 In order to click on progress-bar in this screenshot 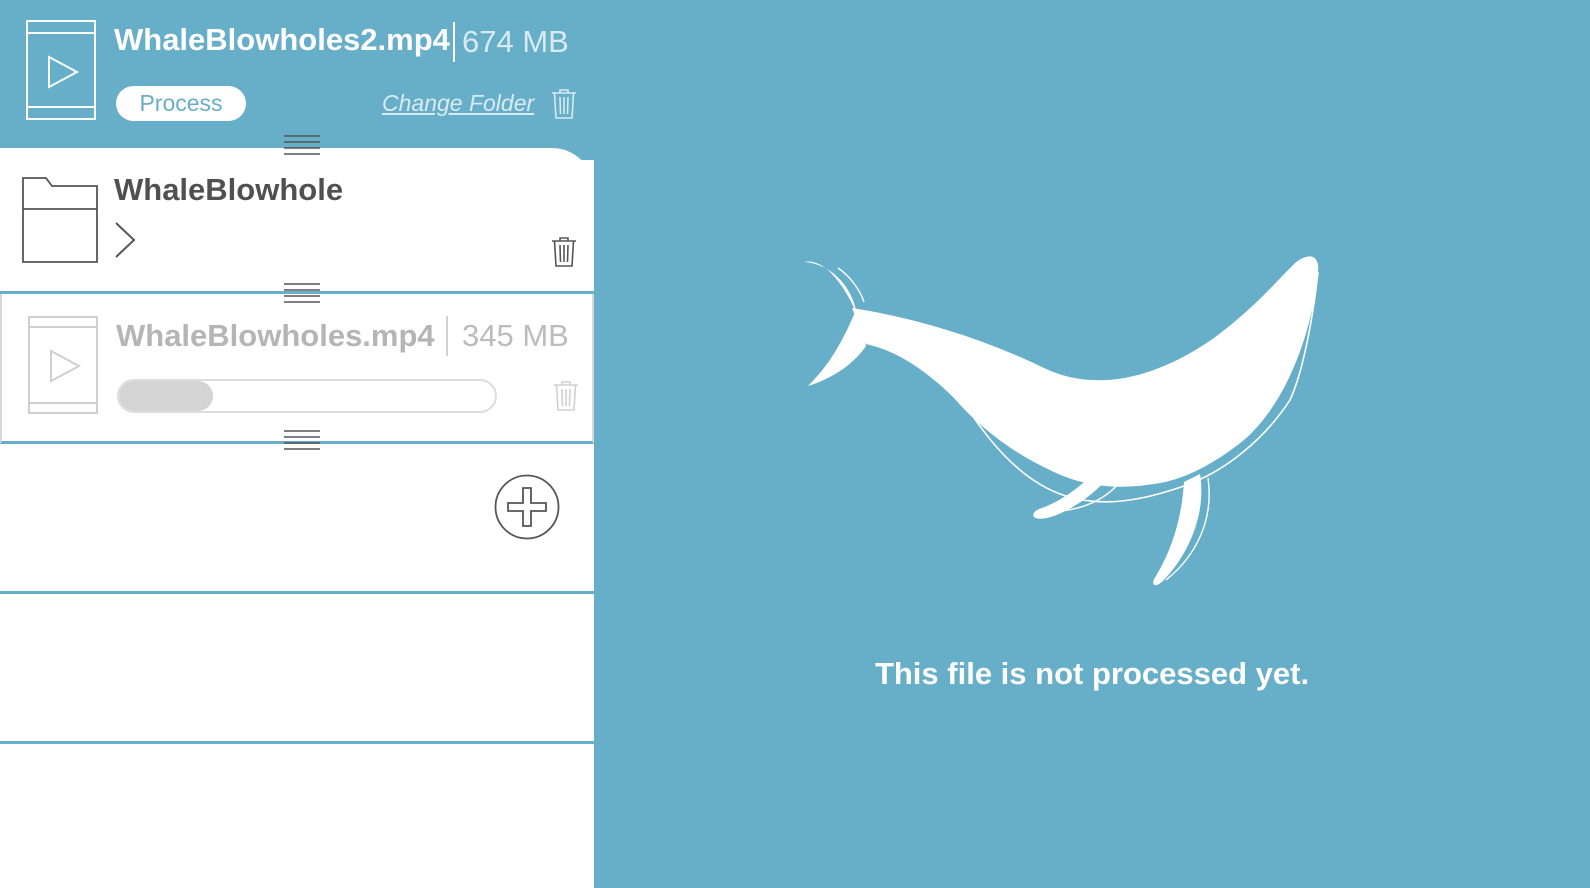, I will do `click(307, 396)`.